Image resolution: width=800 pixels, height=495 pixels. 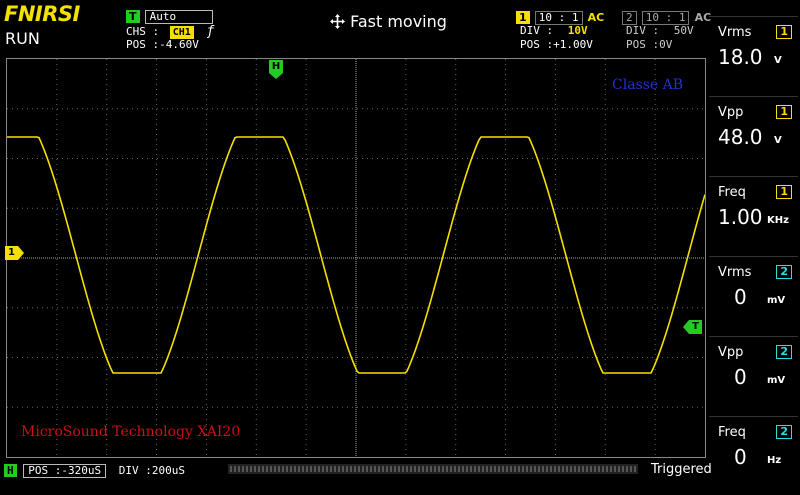 I want to click on ch1-settings: 1 10 : 1 AC, so click(x=560, y=15).